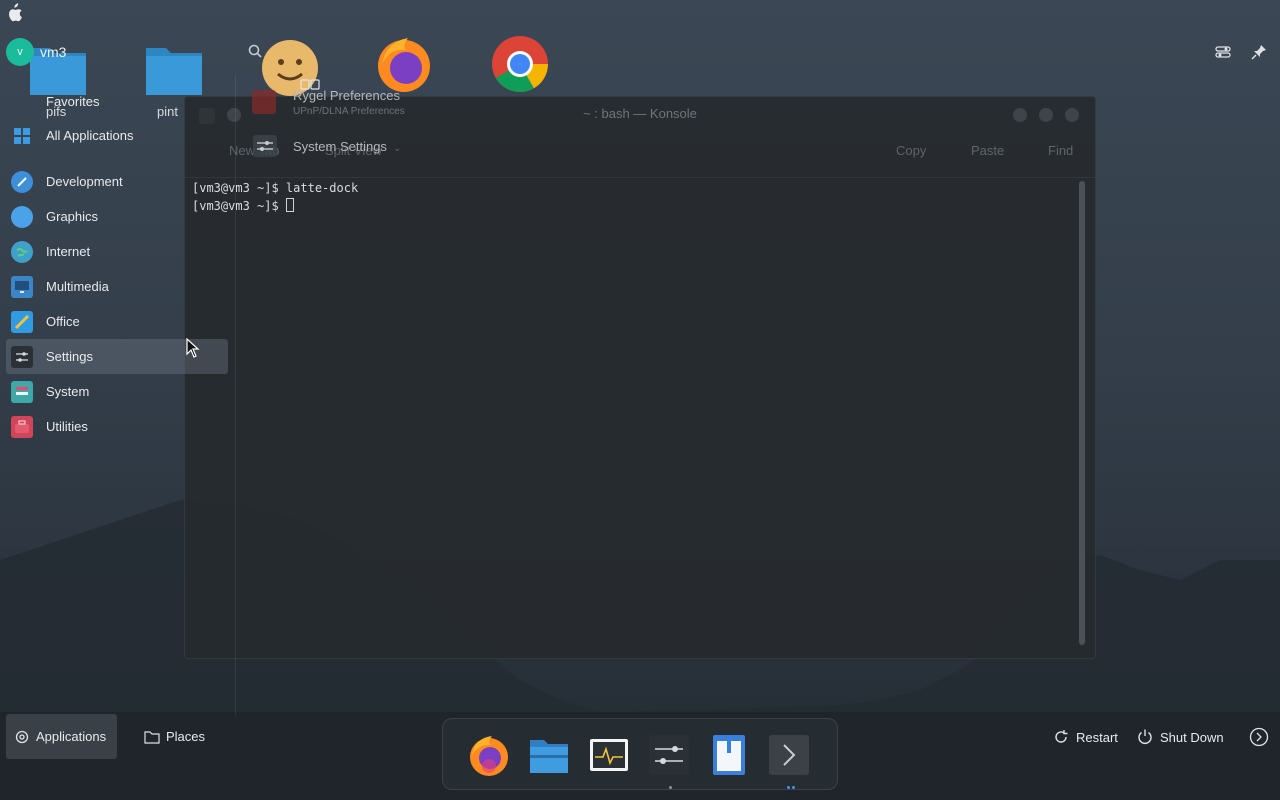 Image resolution: width=1280 pixels, height=800 pixels. What do you see at coordinates (264, 102) in the screenshot?
I see `rygel-icon` at bounding box center [264, 102].